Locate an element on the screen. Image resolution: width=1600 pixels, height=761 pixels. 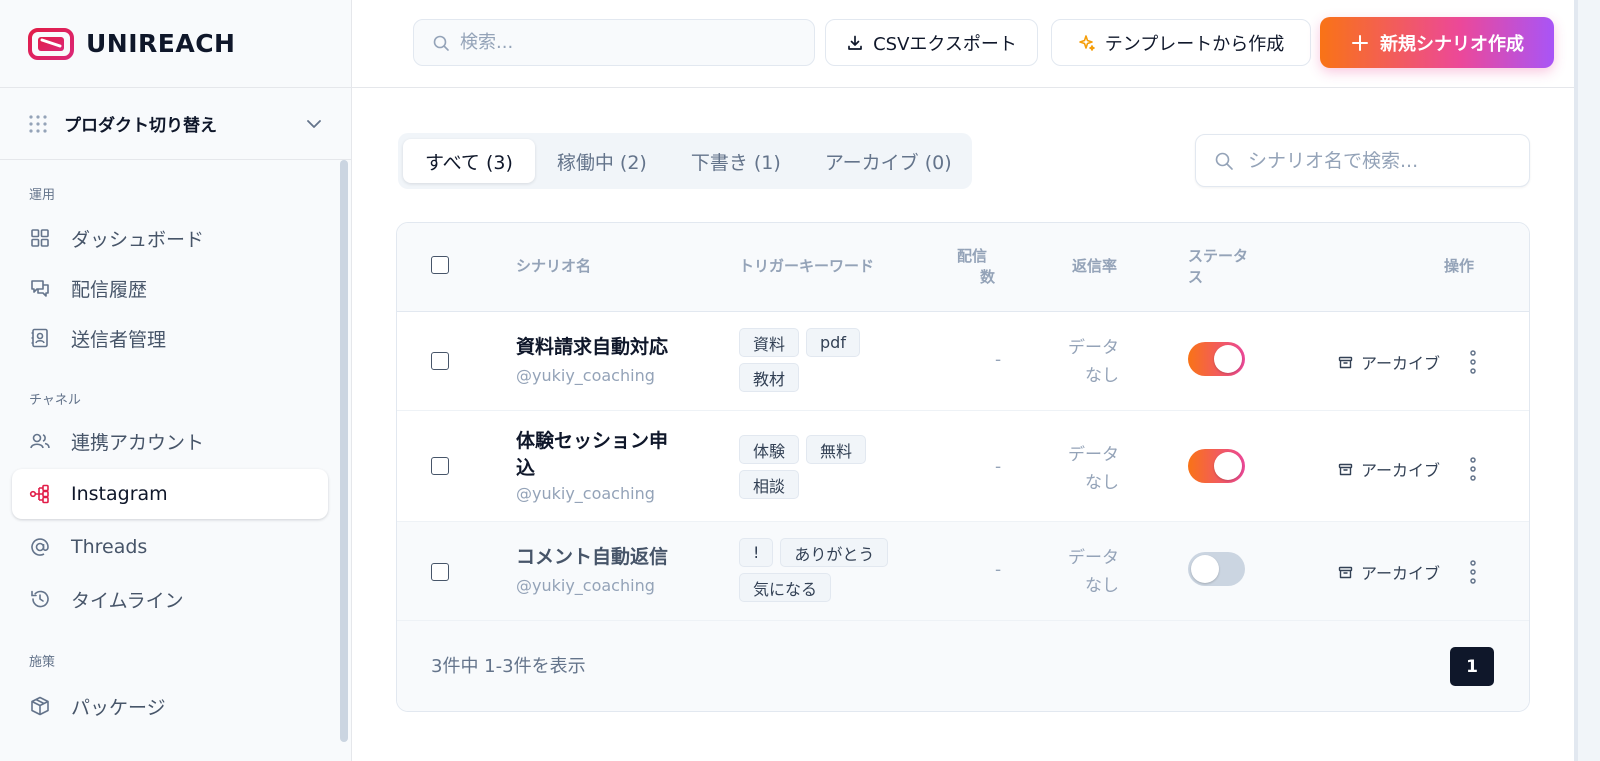
page-scrollbar is located at coordinates (1587, 380).